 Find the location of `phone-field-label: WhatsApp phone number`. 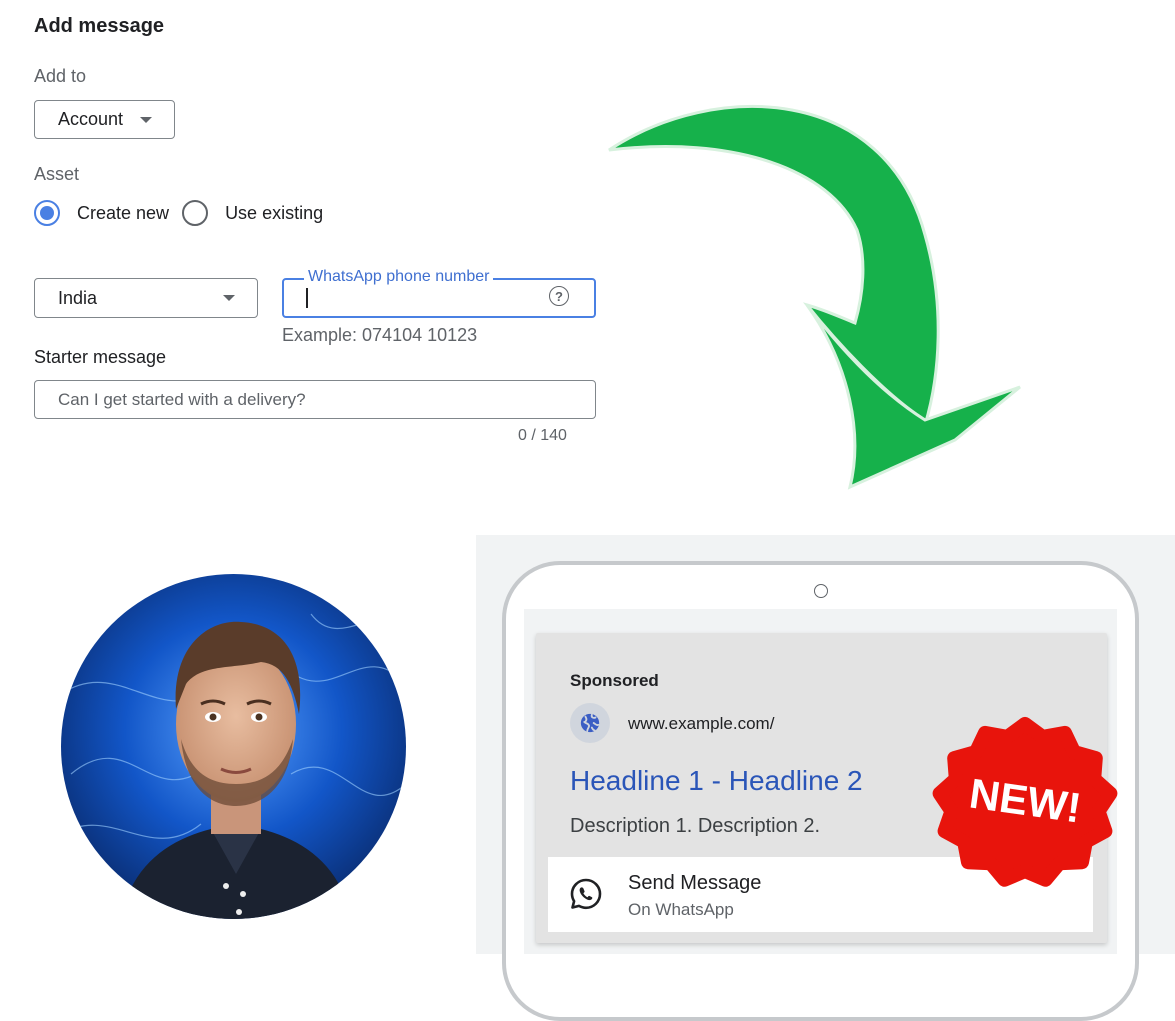

phone-field-label: WhatsApp phone number is located at coordinates (399, 277).